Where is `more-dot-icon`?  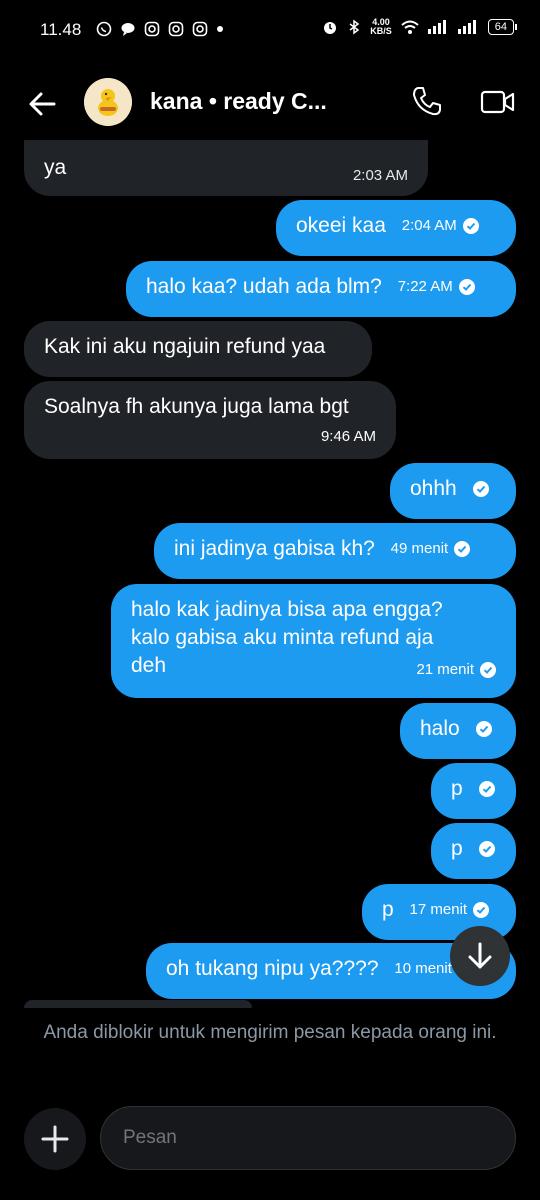 more-dot-icon is located at coordinates (220, 29).